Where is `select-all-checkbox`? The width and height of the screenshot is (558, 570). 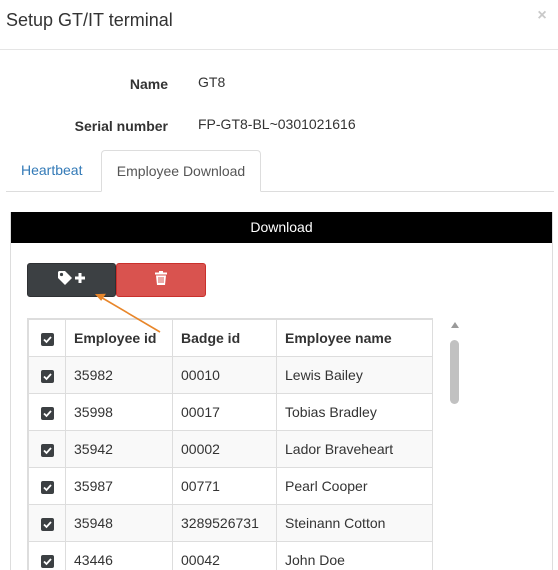
select-all-checkbox is located at coordinates (47, 339).